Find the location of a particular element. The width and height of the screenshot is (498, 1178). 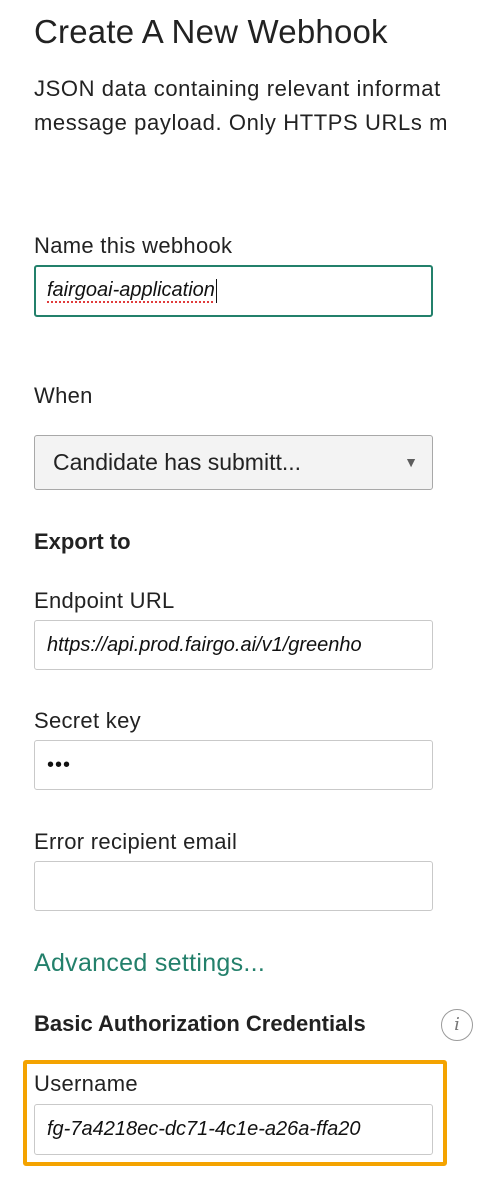

page-title: Create A New Webhook is located at coordinates (211, 31).